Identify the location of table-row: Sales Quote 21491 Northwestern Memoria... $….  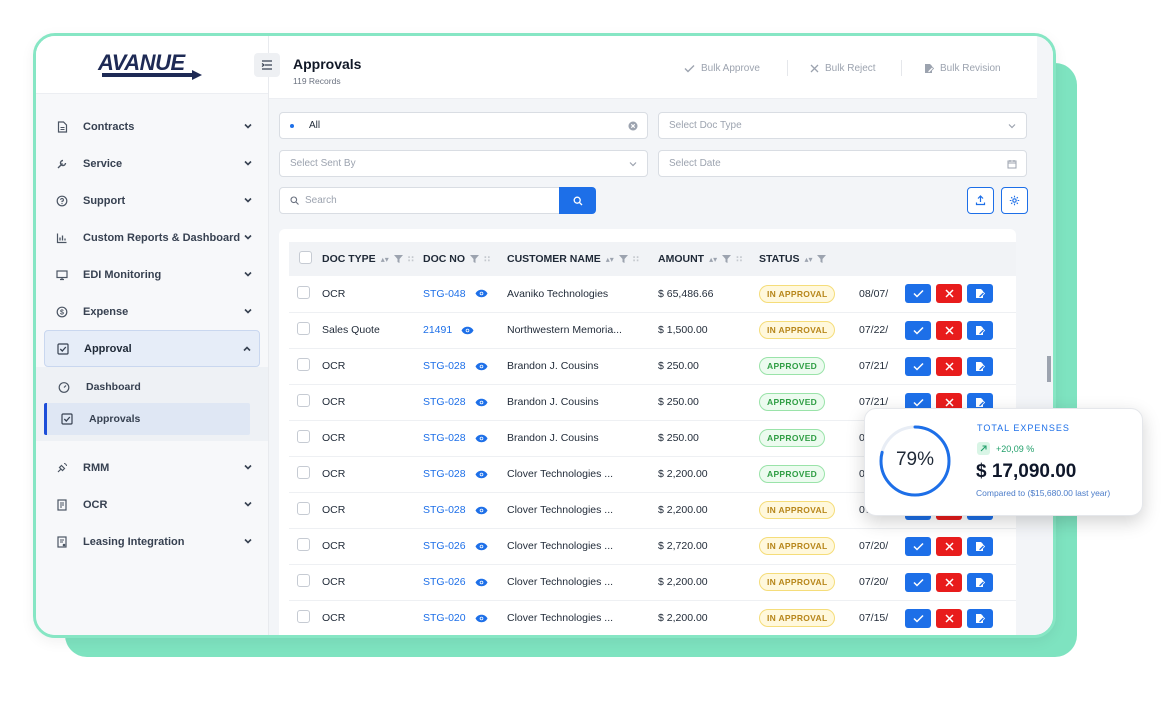
(652, 330).